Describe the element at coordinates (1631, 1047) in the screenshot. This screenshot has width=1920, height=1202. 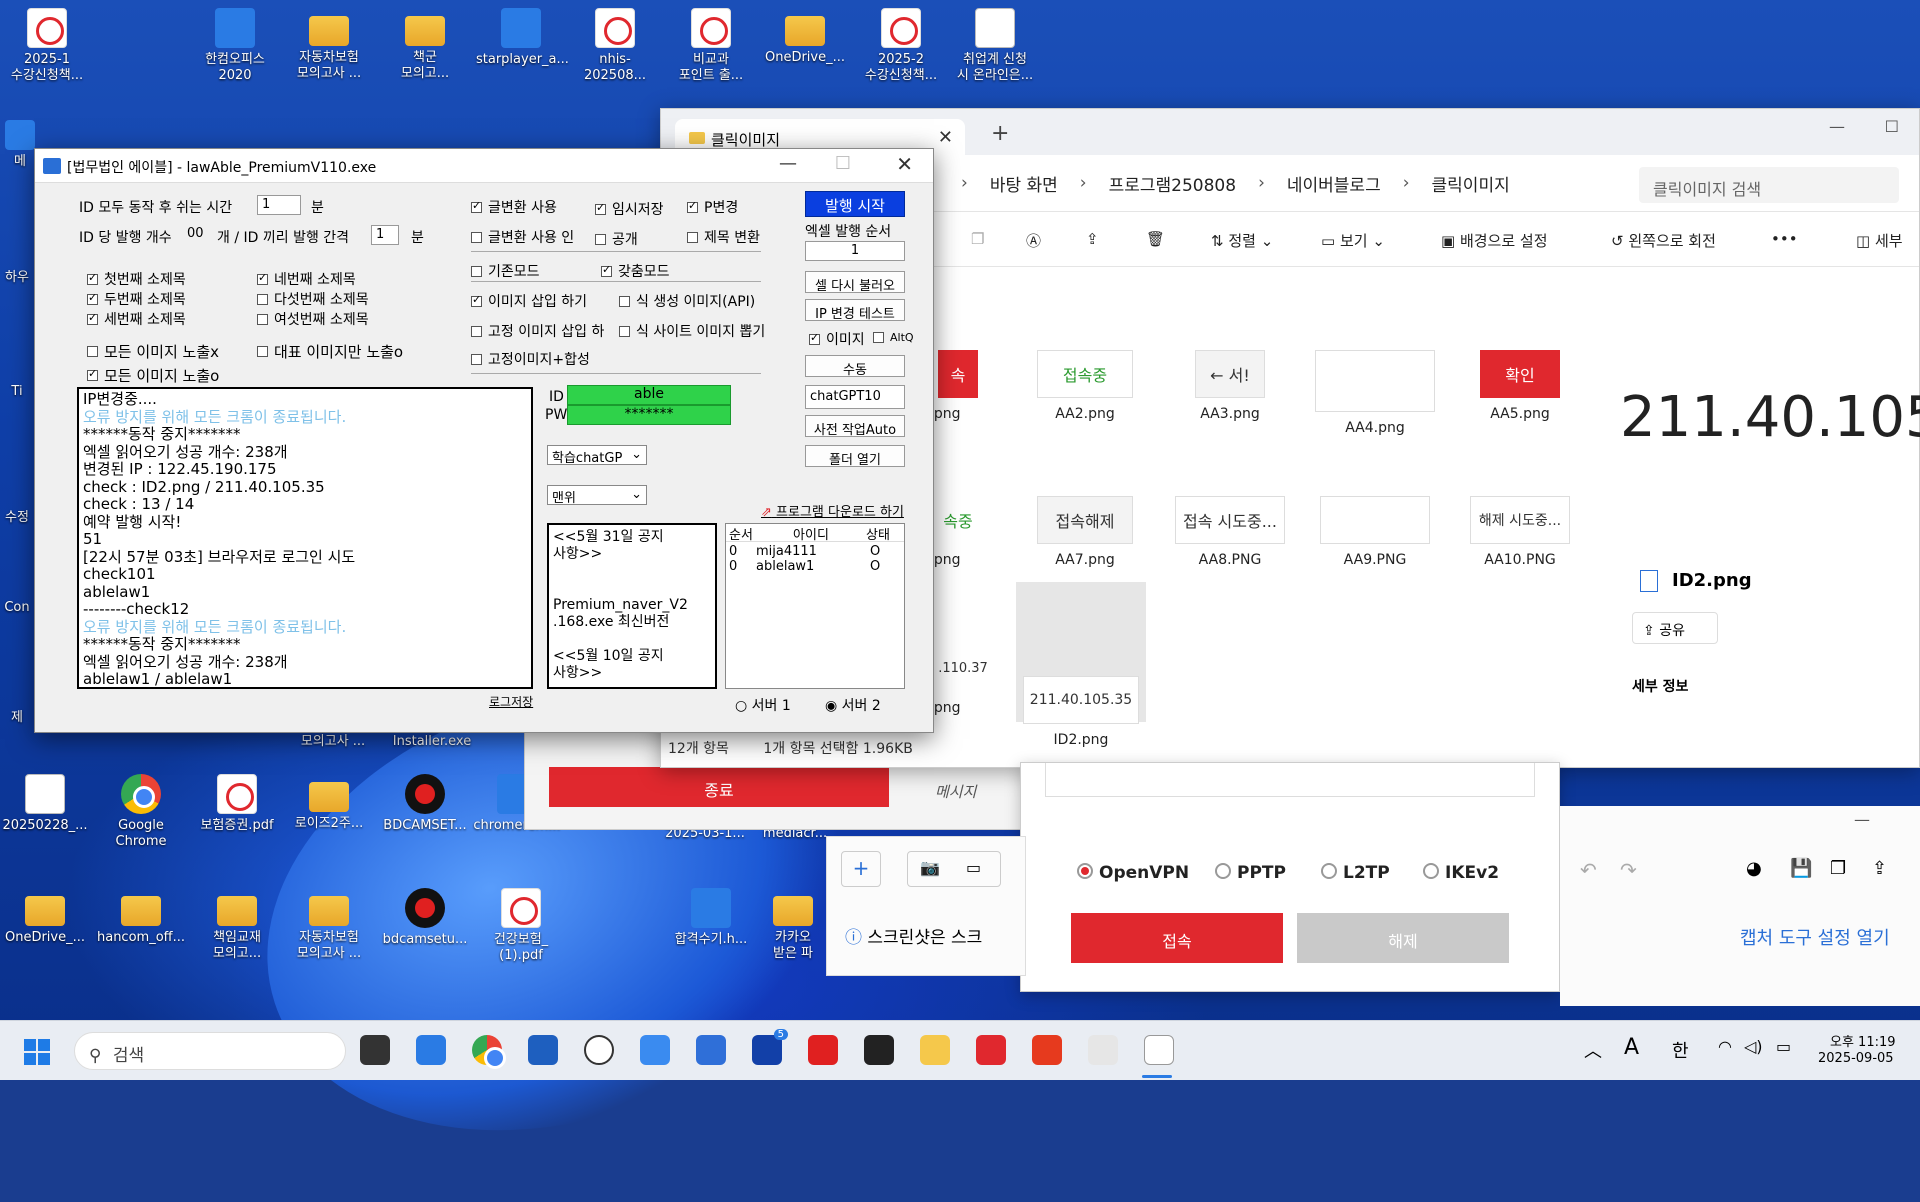
I see `ime-a: A` at that location.